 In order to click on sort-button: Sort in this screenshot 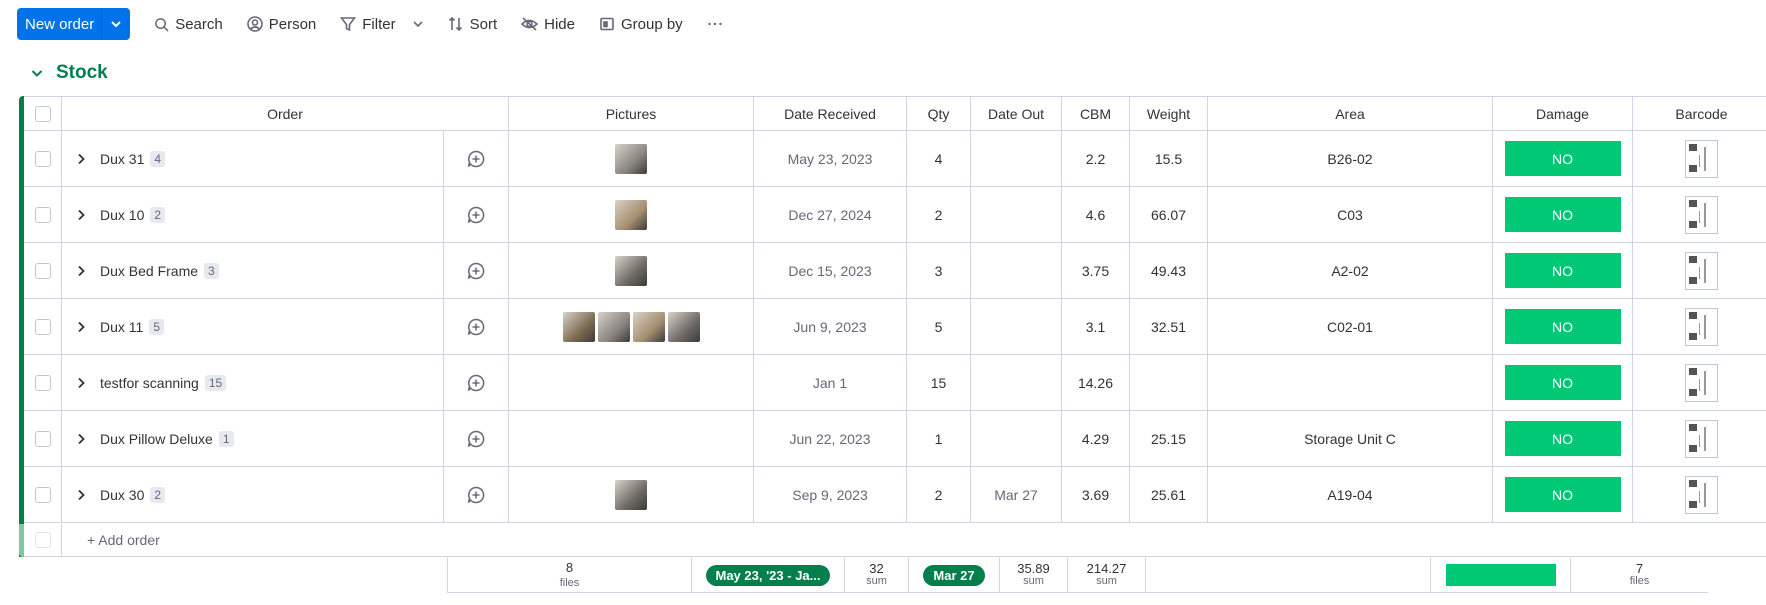, I will do `click(472, 24)`.